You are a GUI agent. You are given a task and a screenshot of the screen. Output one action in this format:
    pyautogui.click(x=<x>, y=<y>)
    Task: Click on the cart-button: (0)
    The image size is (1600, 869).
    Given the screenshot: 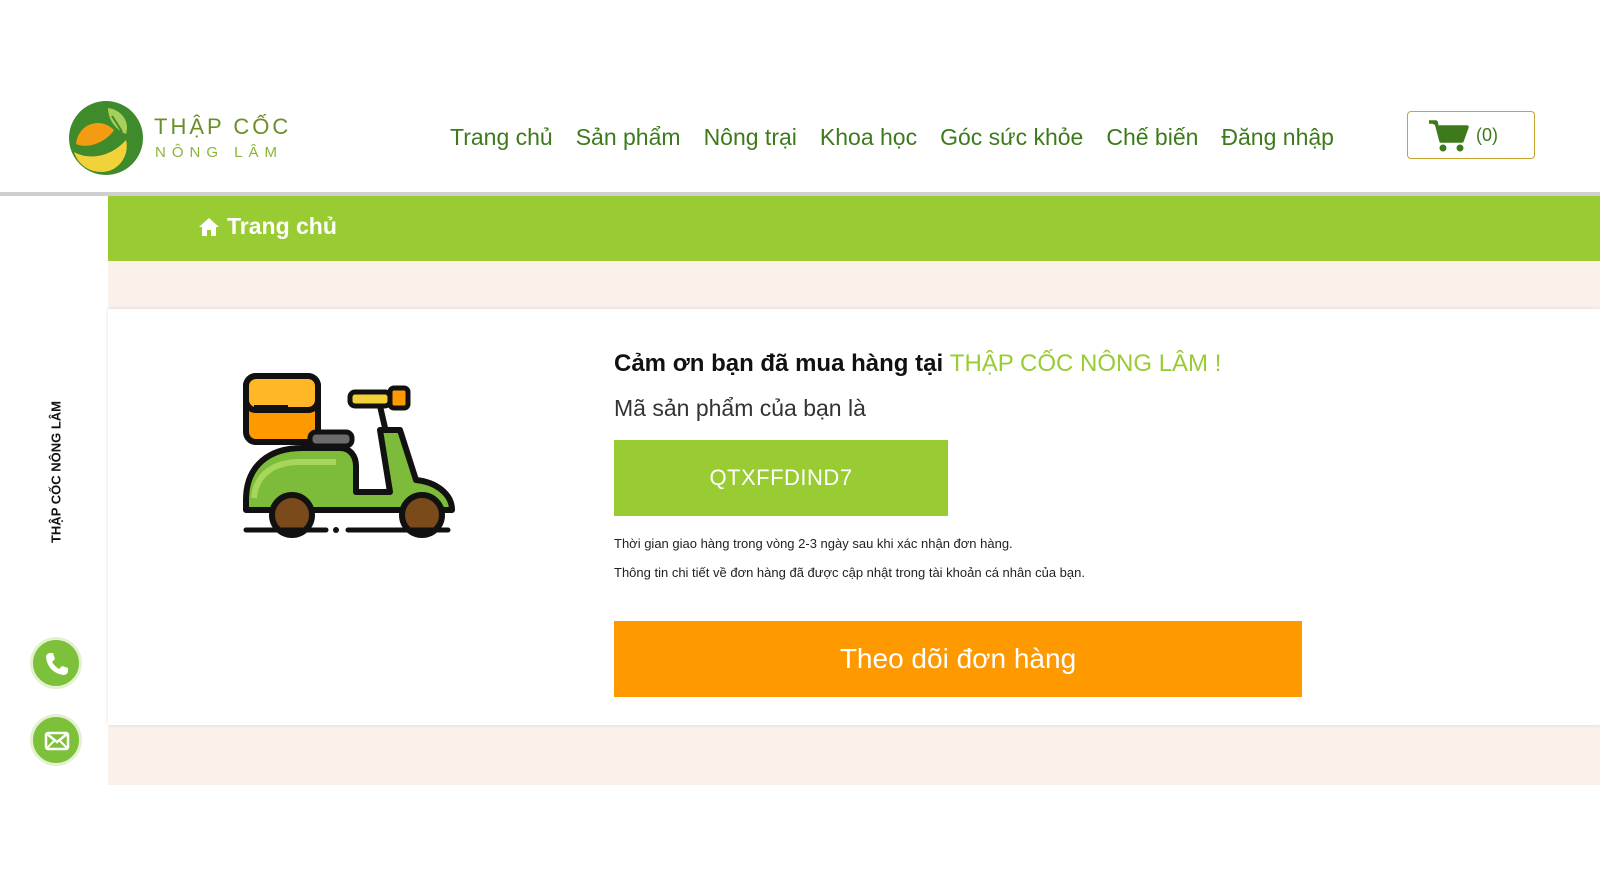 What is the action you would take?
    pyautogui.click(x=1471, y=135)
    